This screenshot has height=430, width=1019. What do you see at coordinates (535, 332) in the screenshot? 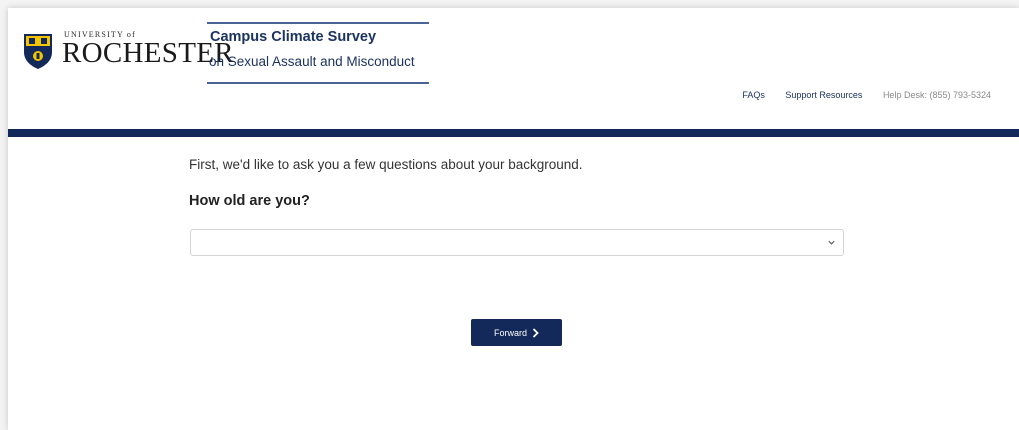
I see `chevron-right-icon` at bounding box center [535, 332].